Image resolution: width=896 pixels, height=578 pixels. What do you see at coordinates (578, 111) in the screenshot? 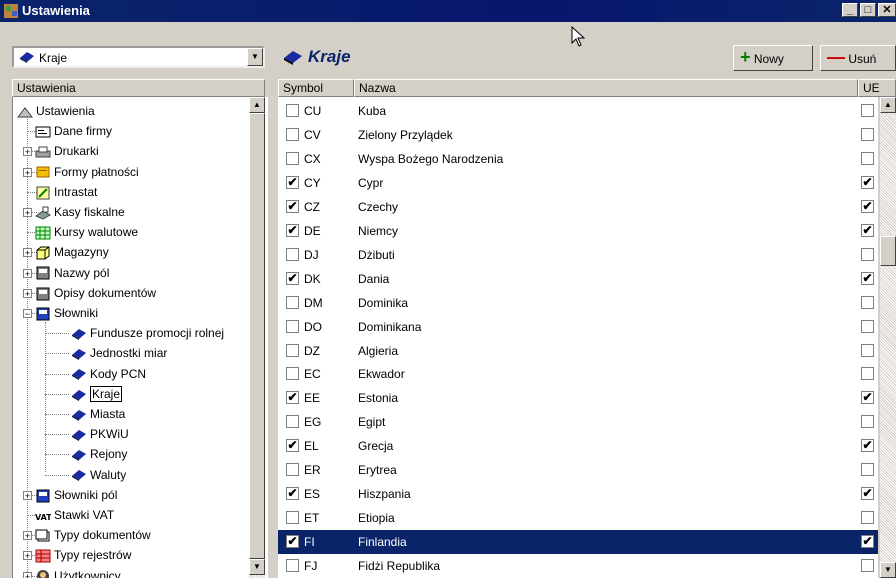
I see `table-row: CU Kuba` at bounding box center [578, 111].